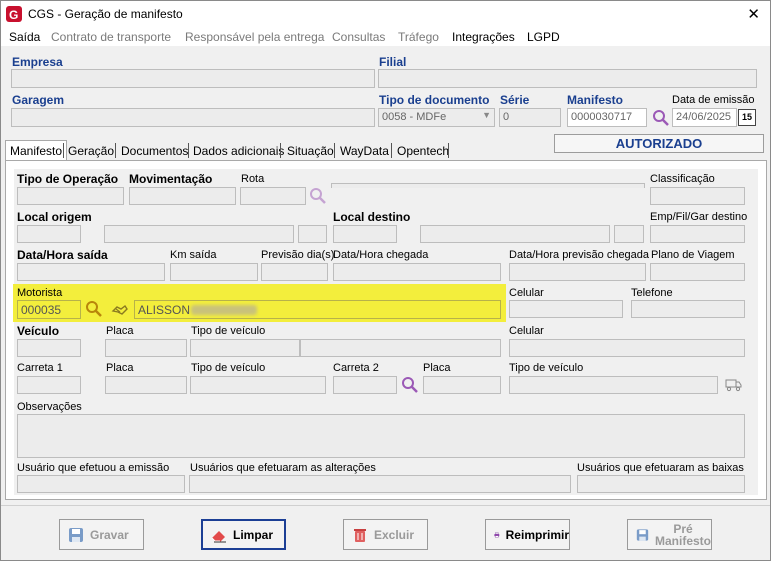 This screenshot has height=561, width=771. Describe the element at coordinates (120, 368) in the screenshot. I see `placa2-label: Placa` at that location.